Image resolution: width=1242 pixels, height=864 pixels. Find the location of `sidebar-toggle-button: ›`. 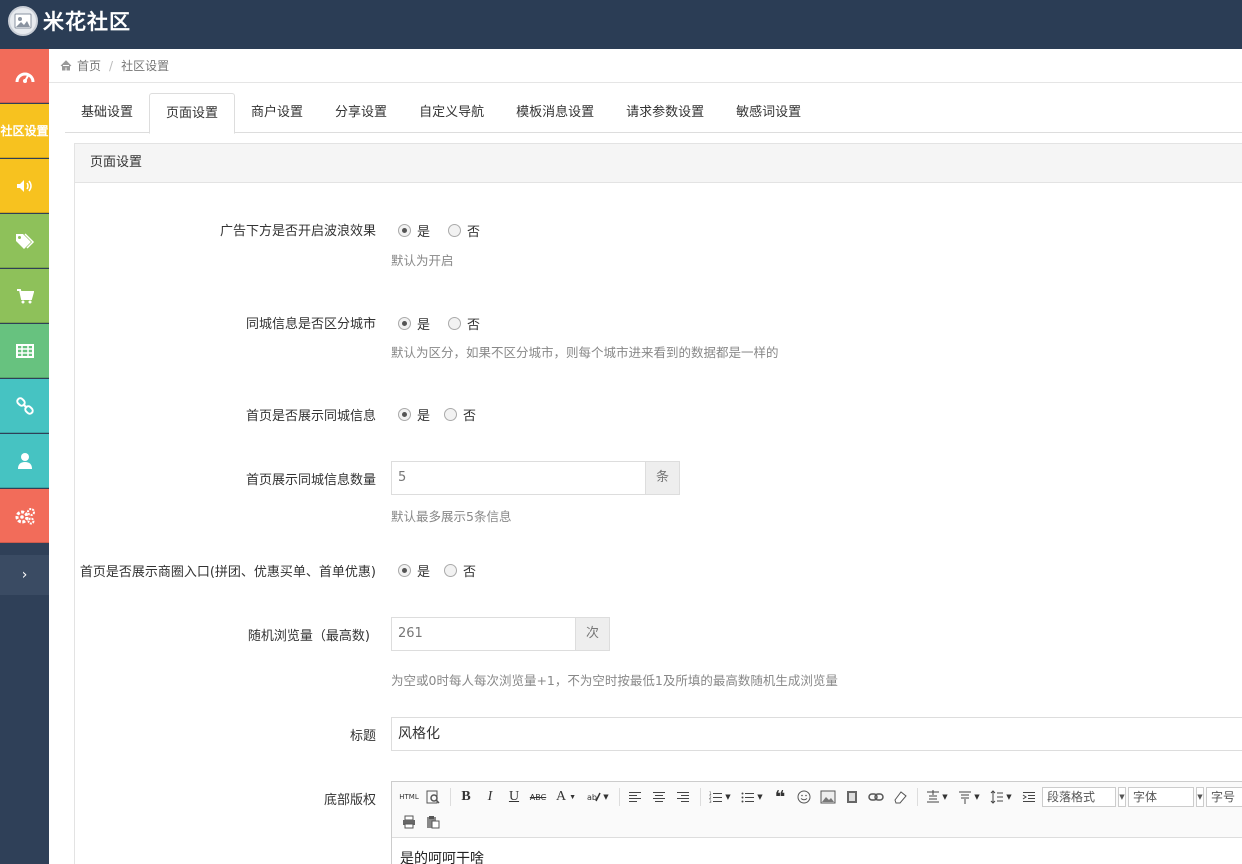

sidebar-toggle-button: › is located at coordinates (24, 575).